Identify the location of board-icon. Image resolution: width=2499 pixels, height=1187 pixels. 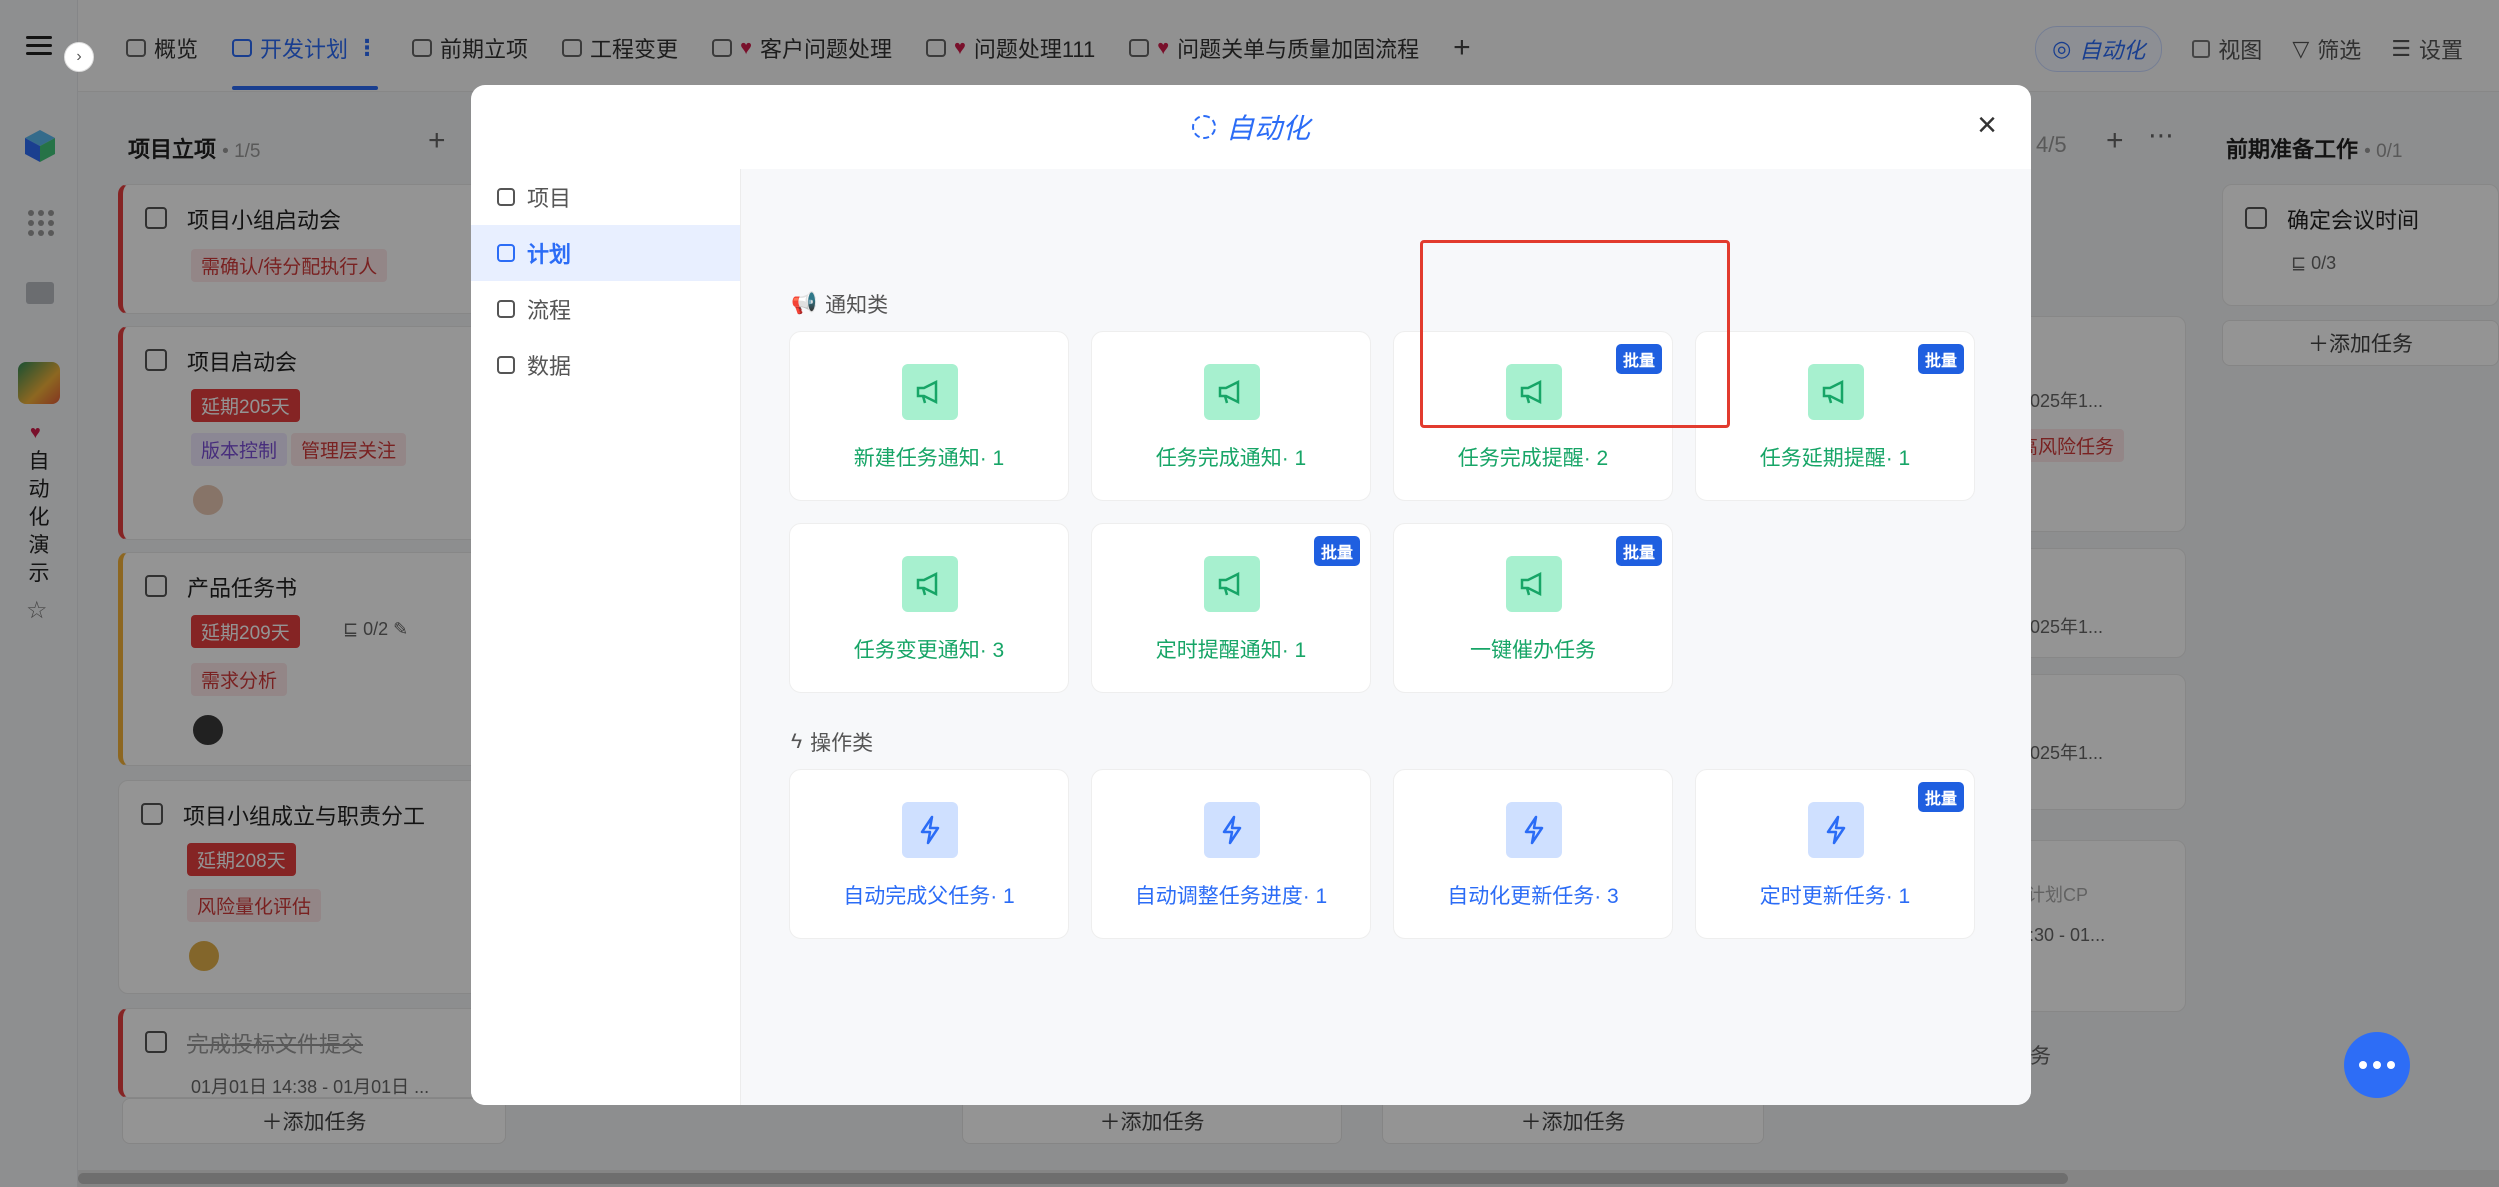
(506, 253).